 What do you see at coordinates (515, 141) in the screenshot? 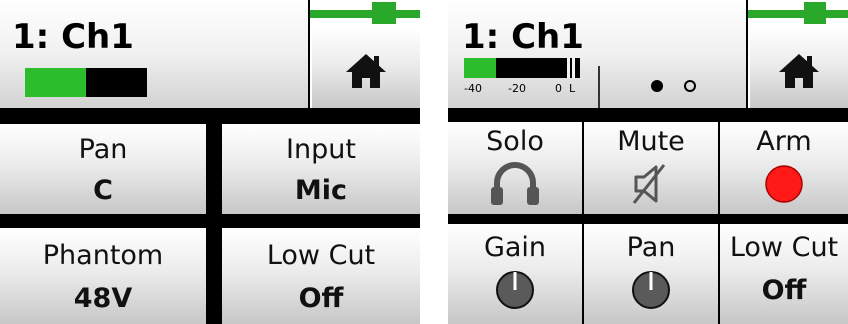
I see `solo-label: Solo` at bounding box center [515, 141].